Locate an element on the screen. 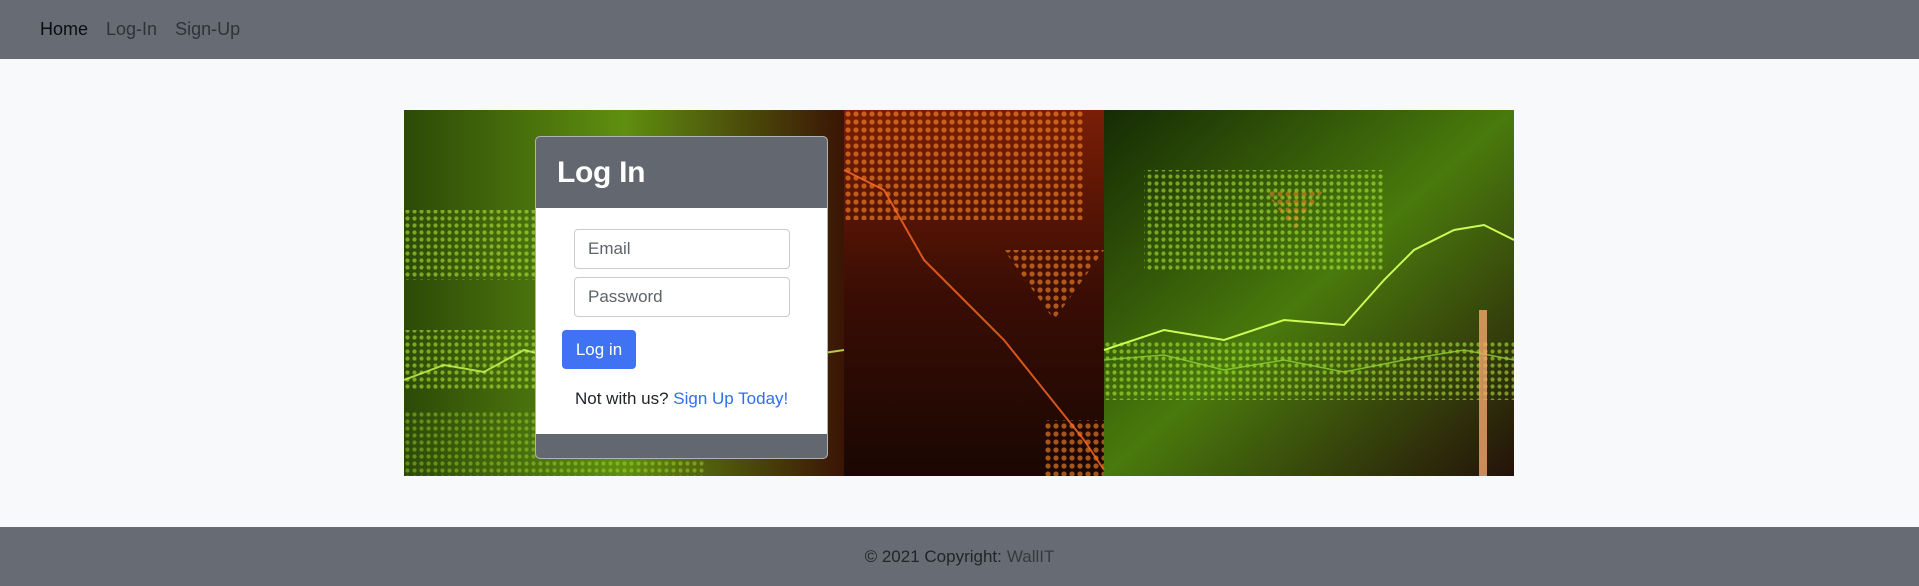 This screenshot has height=586, width=1919. nav-home-link: Home is located at coordinates (64, 29).